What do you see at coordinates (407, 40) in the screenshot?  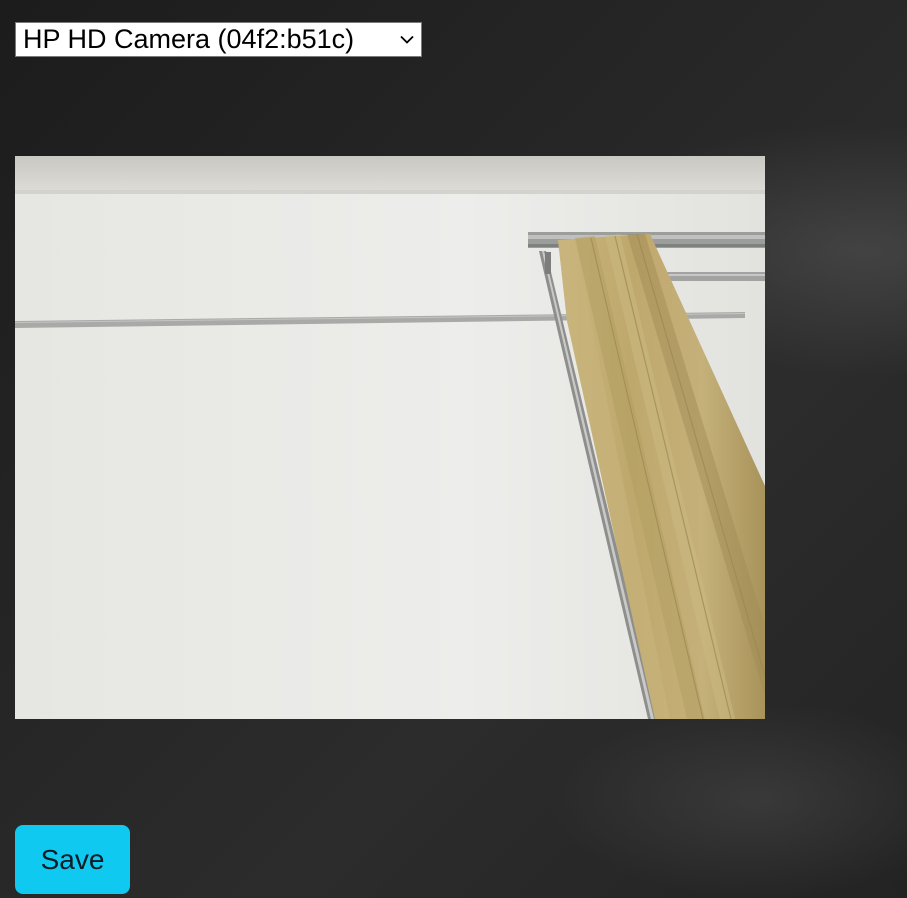 I see `chevron-down-icon` at bounding box center [407, 40].